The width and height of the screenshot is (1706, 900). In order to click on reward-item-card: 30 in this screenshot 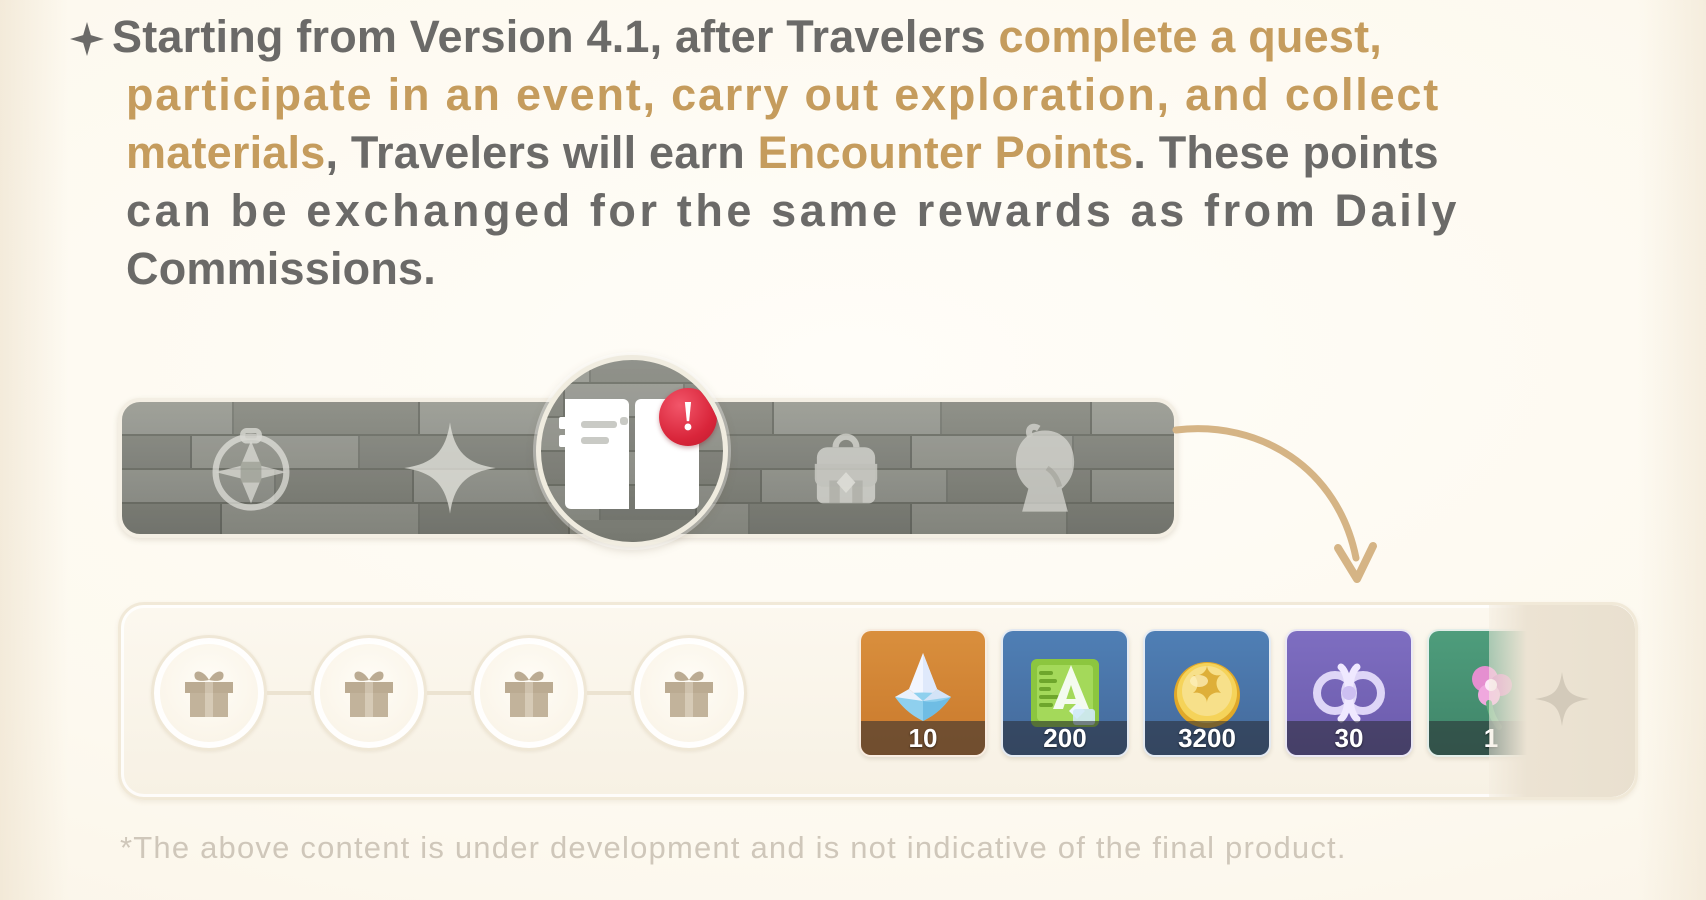, I will do `click(1349, 693)`.